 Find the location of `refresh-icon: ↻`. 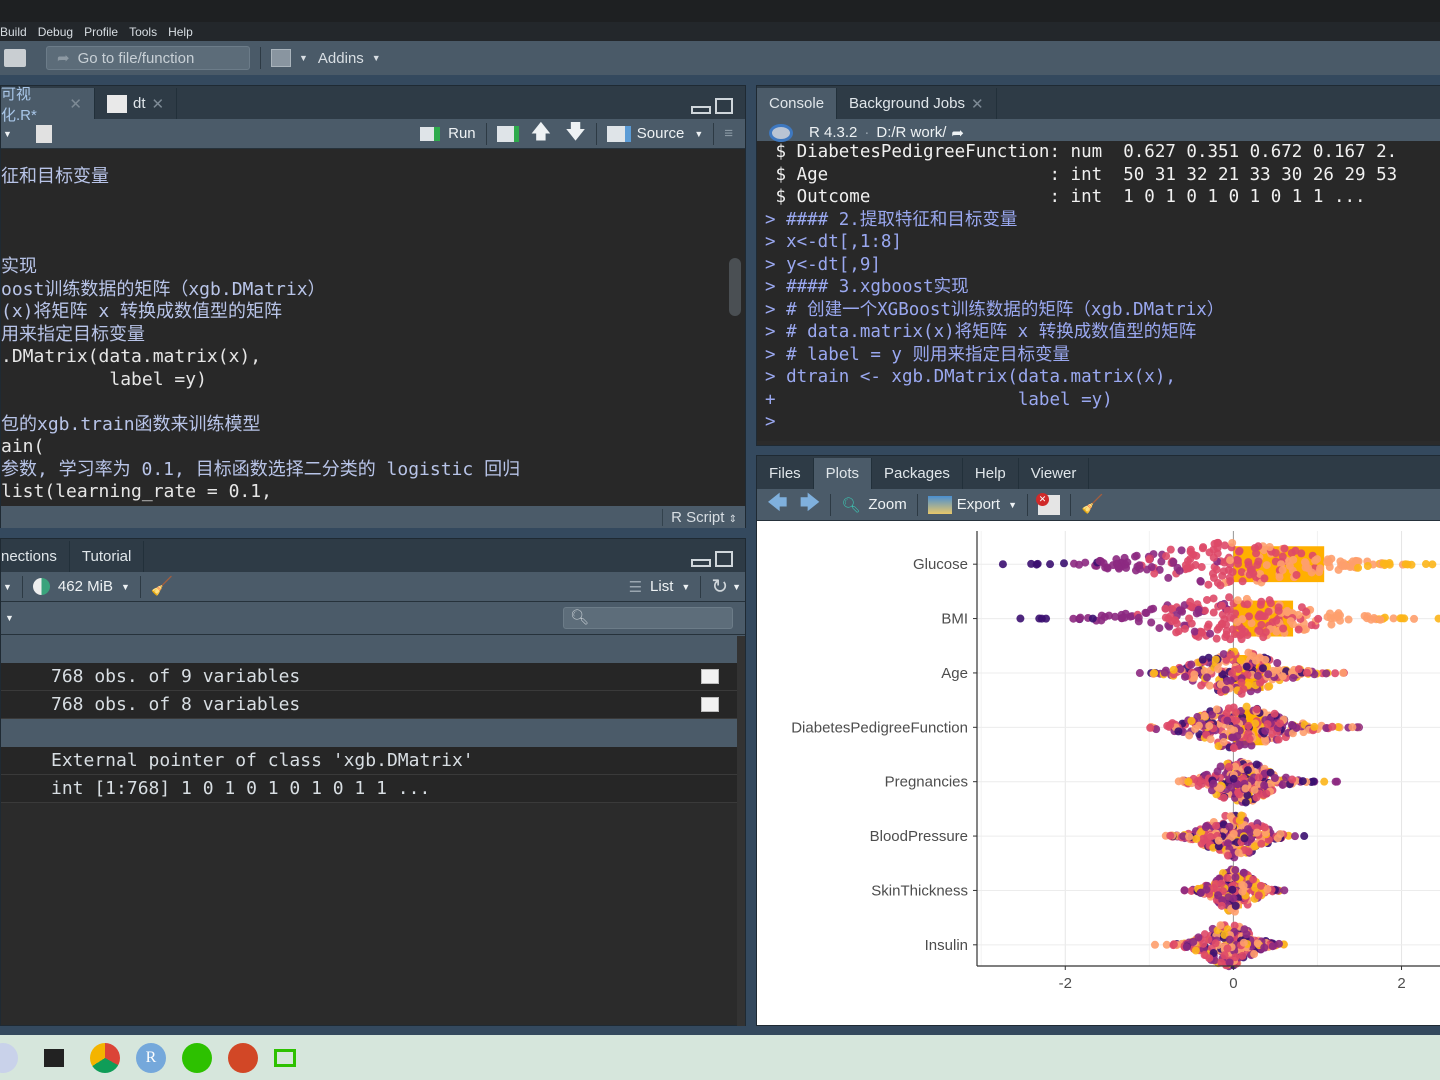

refresh-icon: ↻ is located at coordinates (719, 586).